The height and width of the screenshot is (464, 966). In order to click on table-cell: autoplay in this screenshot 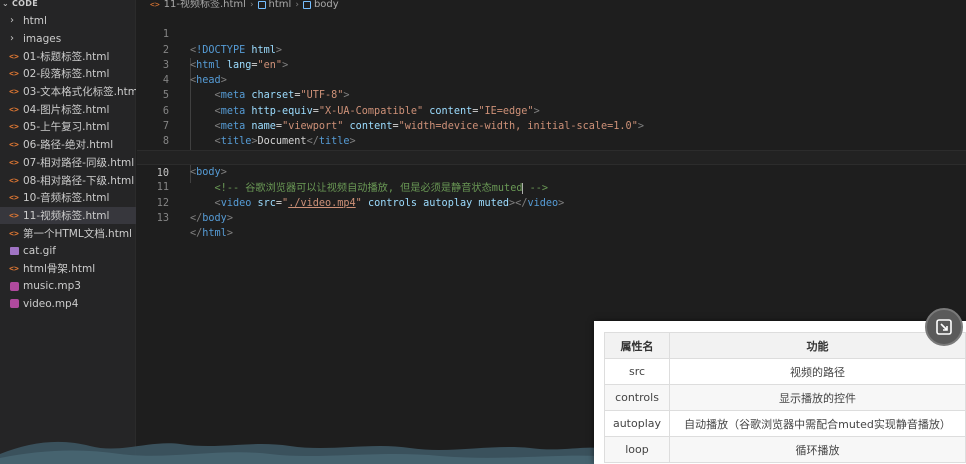, I will do `click(637, 423)`.